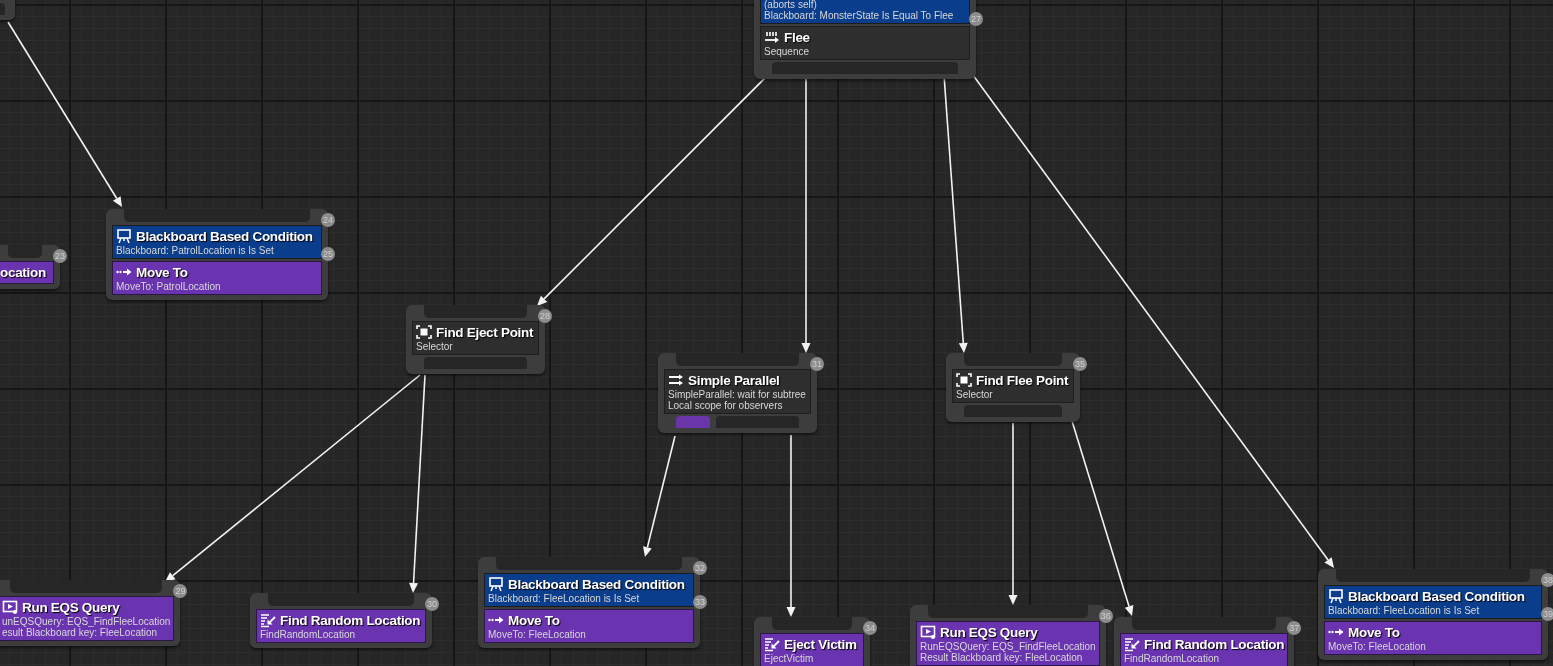  Describe the element at coordinates (1547, 614) in the screenshot. I see `order-badge: 39` at that location.